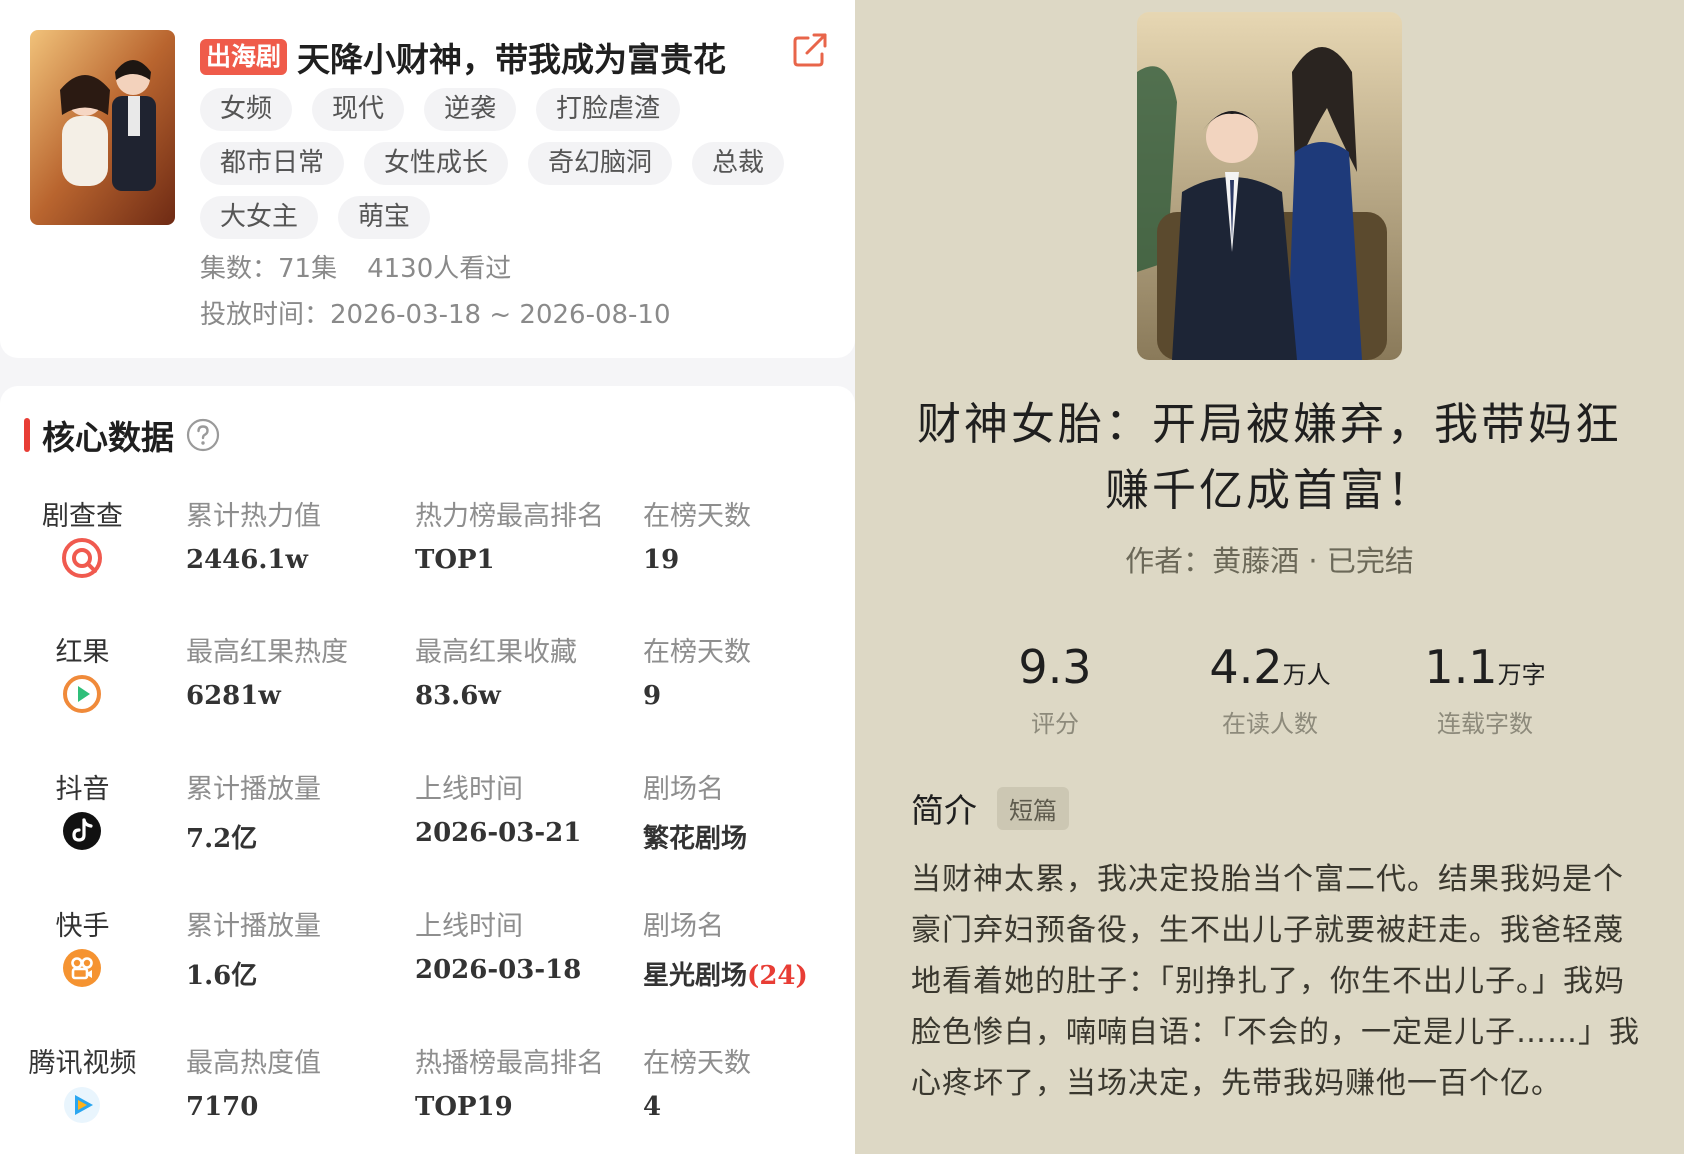  Describe the element at coordinates (509, 1063) in the screenshot. I see `metric-label: 热播榜最高排名` at that location.